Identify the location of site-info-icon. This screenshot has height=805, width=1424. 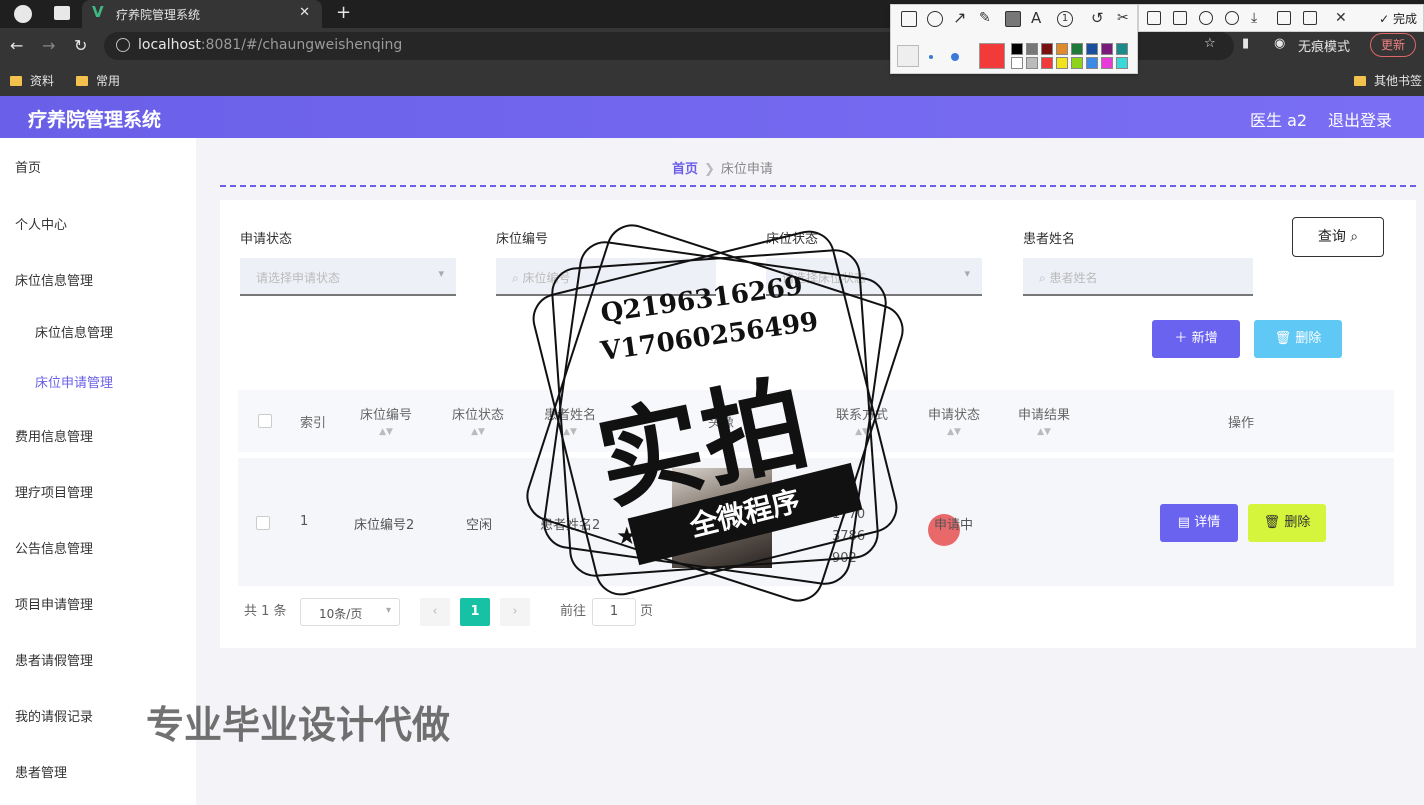
(123, 45).